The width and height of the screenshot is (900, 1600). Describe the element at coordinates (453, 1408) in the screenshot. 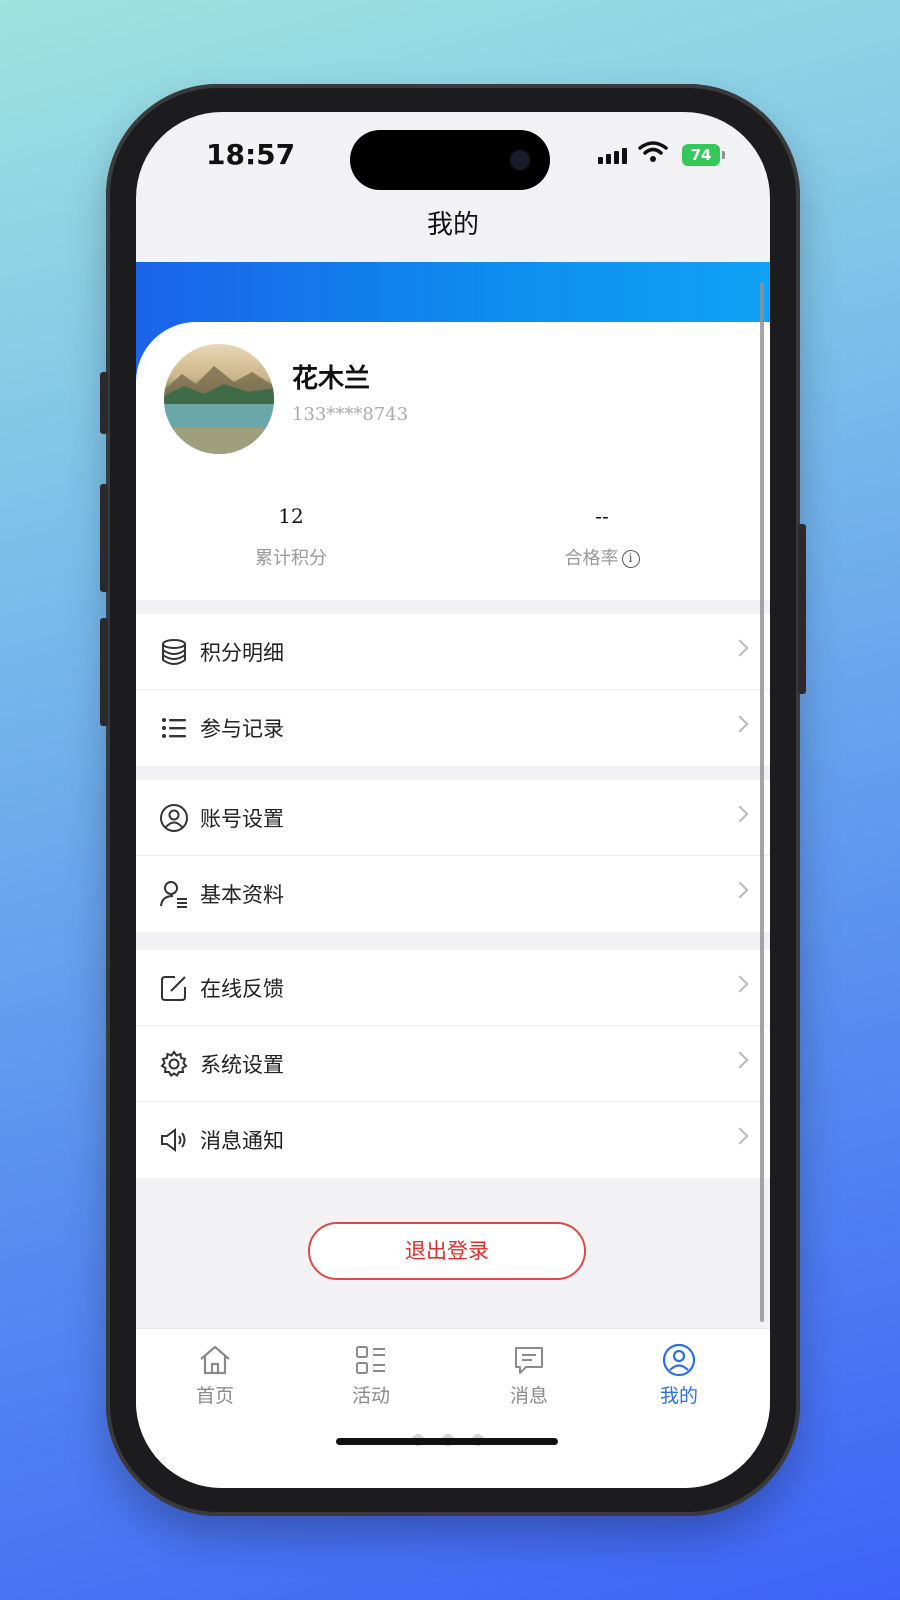

I see `tab-bar: 首页 活动 消息 我的` at that location.